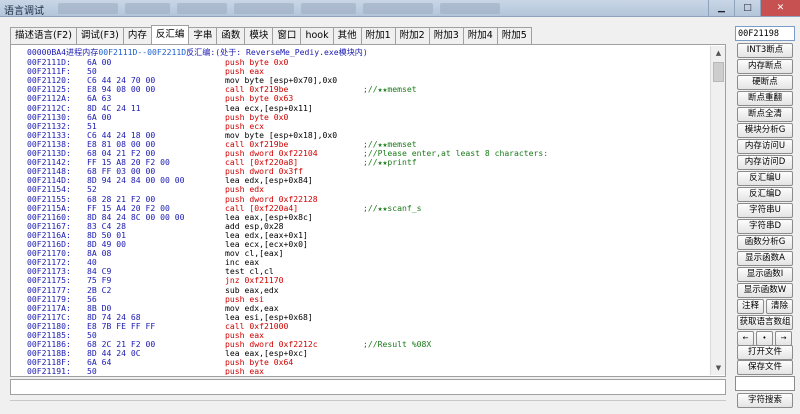 Image resolution: width=800 pixels, height=414 pixels. I want to click on tab-modules: 模块, so click(259, 35).